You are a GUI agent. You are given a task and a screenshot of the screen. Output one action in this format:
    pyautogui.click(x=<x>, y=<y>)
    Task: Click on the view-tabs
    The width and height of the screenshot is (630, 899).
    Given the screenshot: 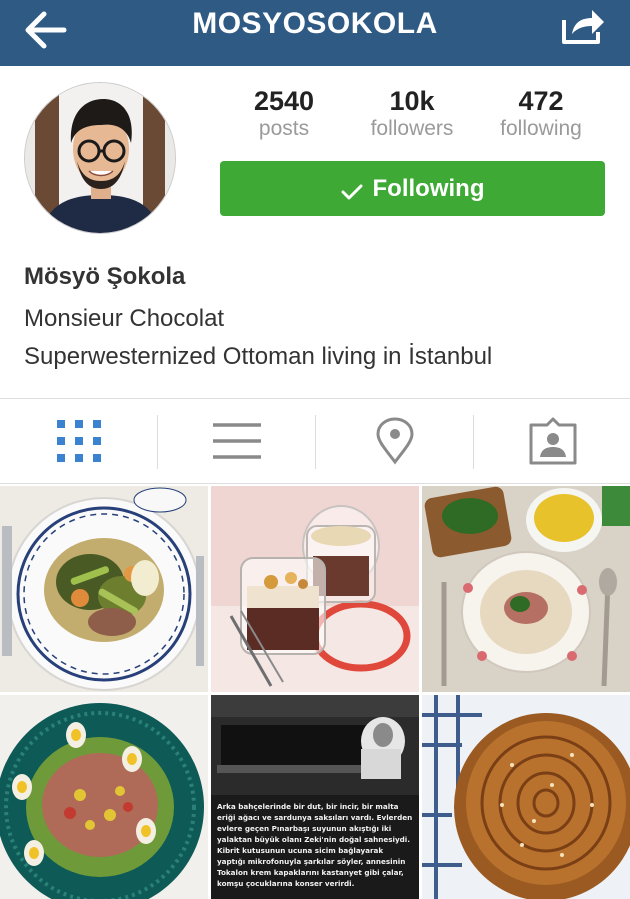 What is the action you would take?
    pyautogui.click(x=315, y=441)
    